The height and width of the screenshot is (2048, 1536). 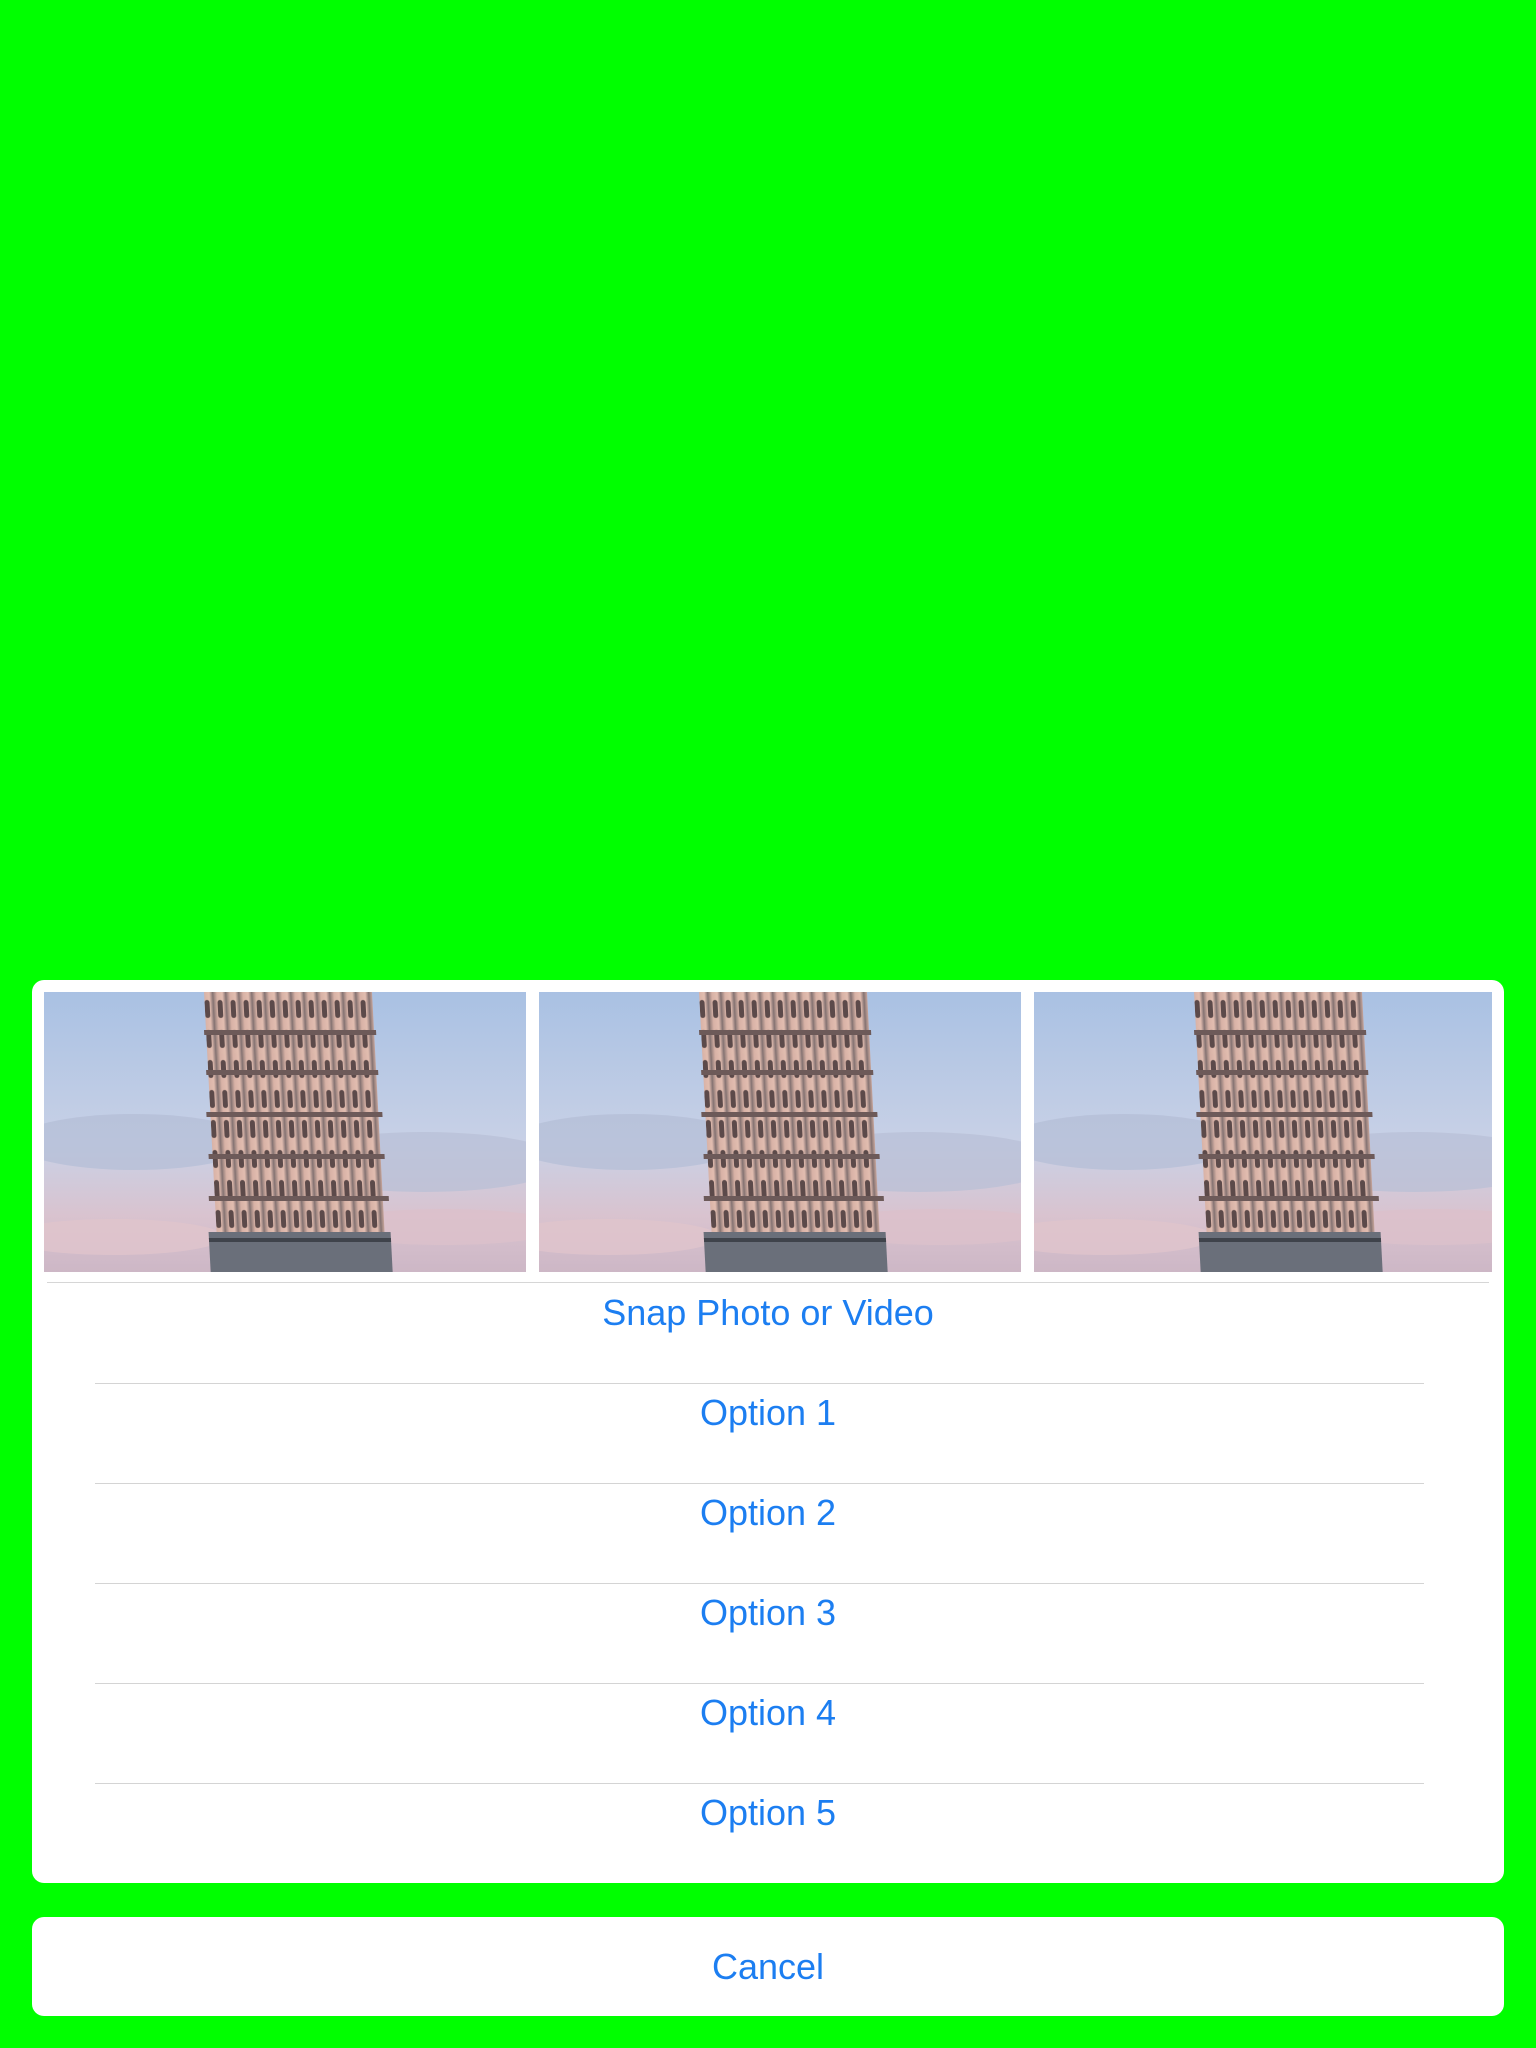 I want to click on option-4-button: Option 4, so click(x=768, y=1713).